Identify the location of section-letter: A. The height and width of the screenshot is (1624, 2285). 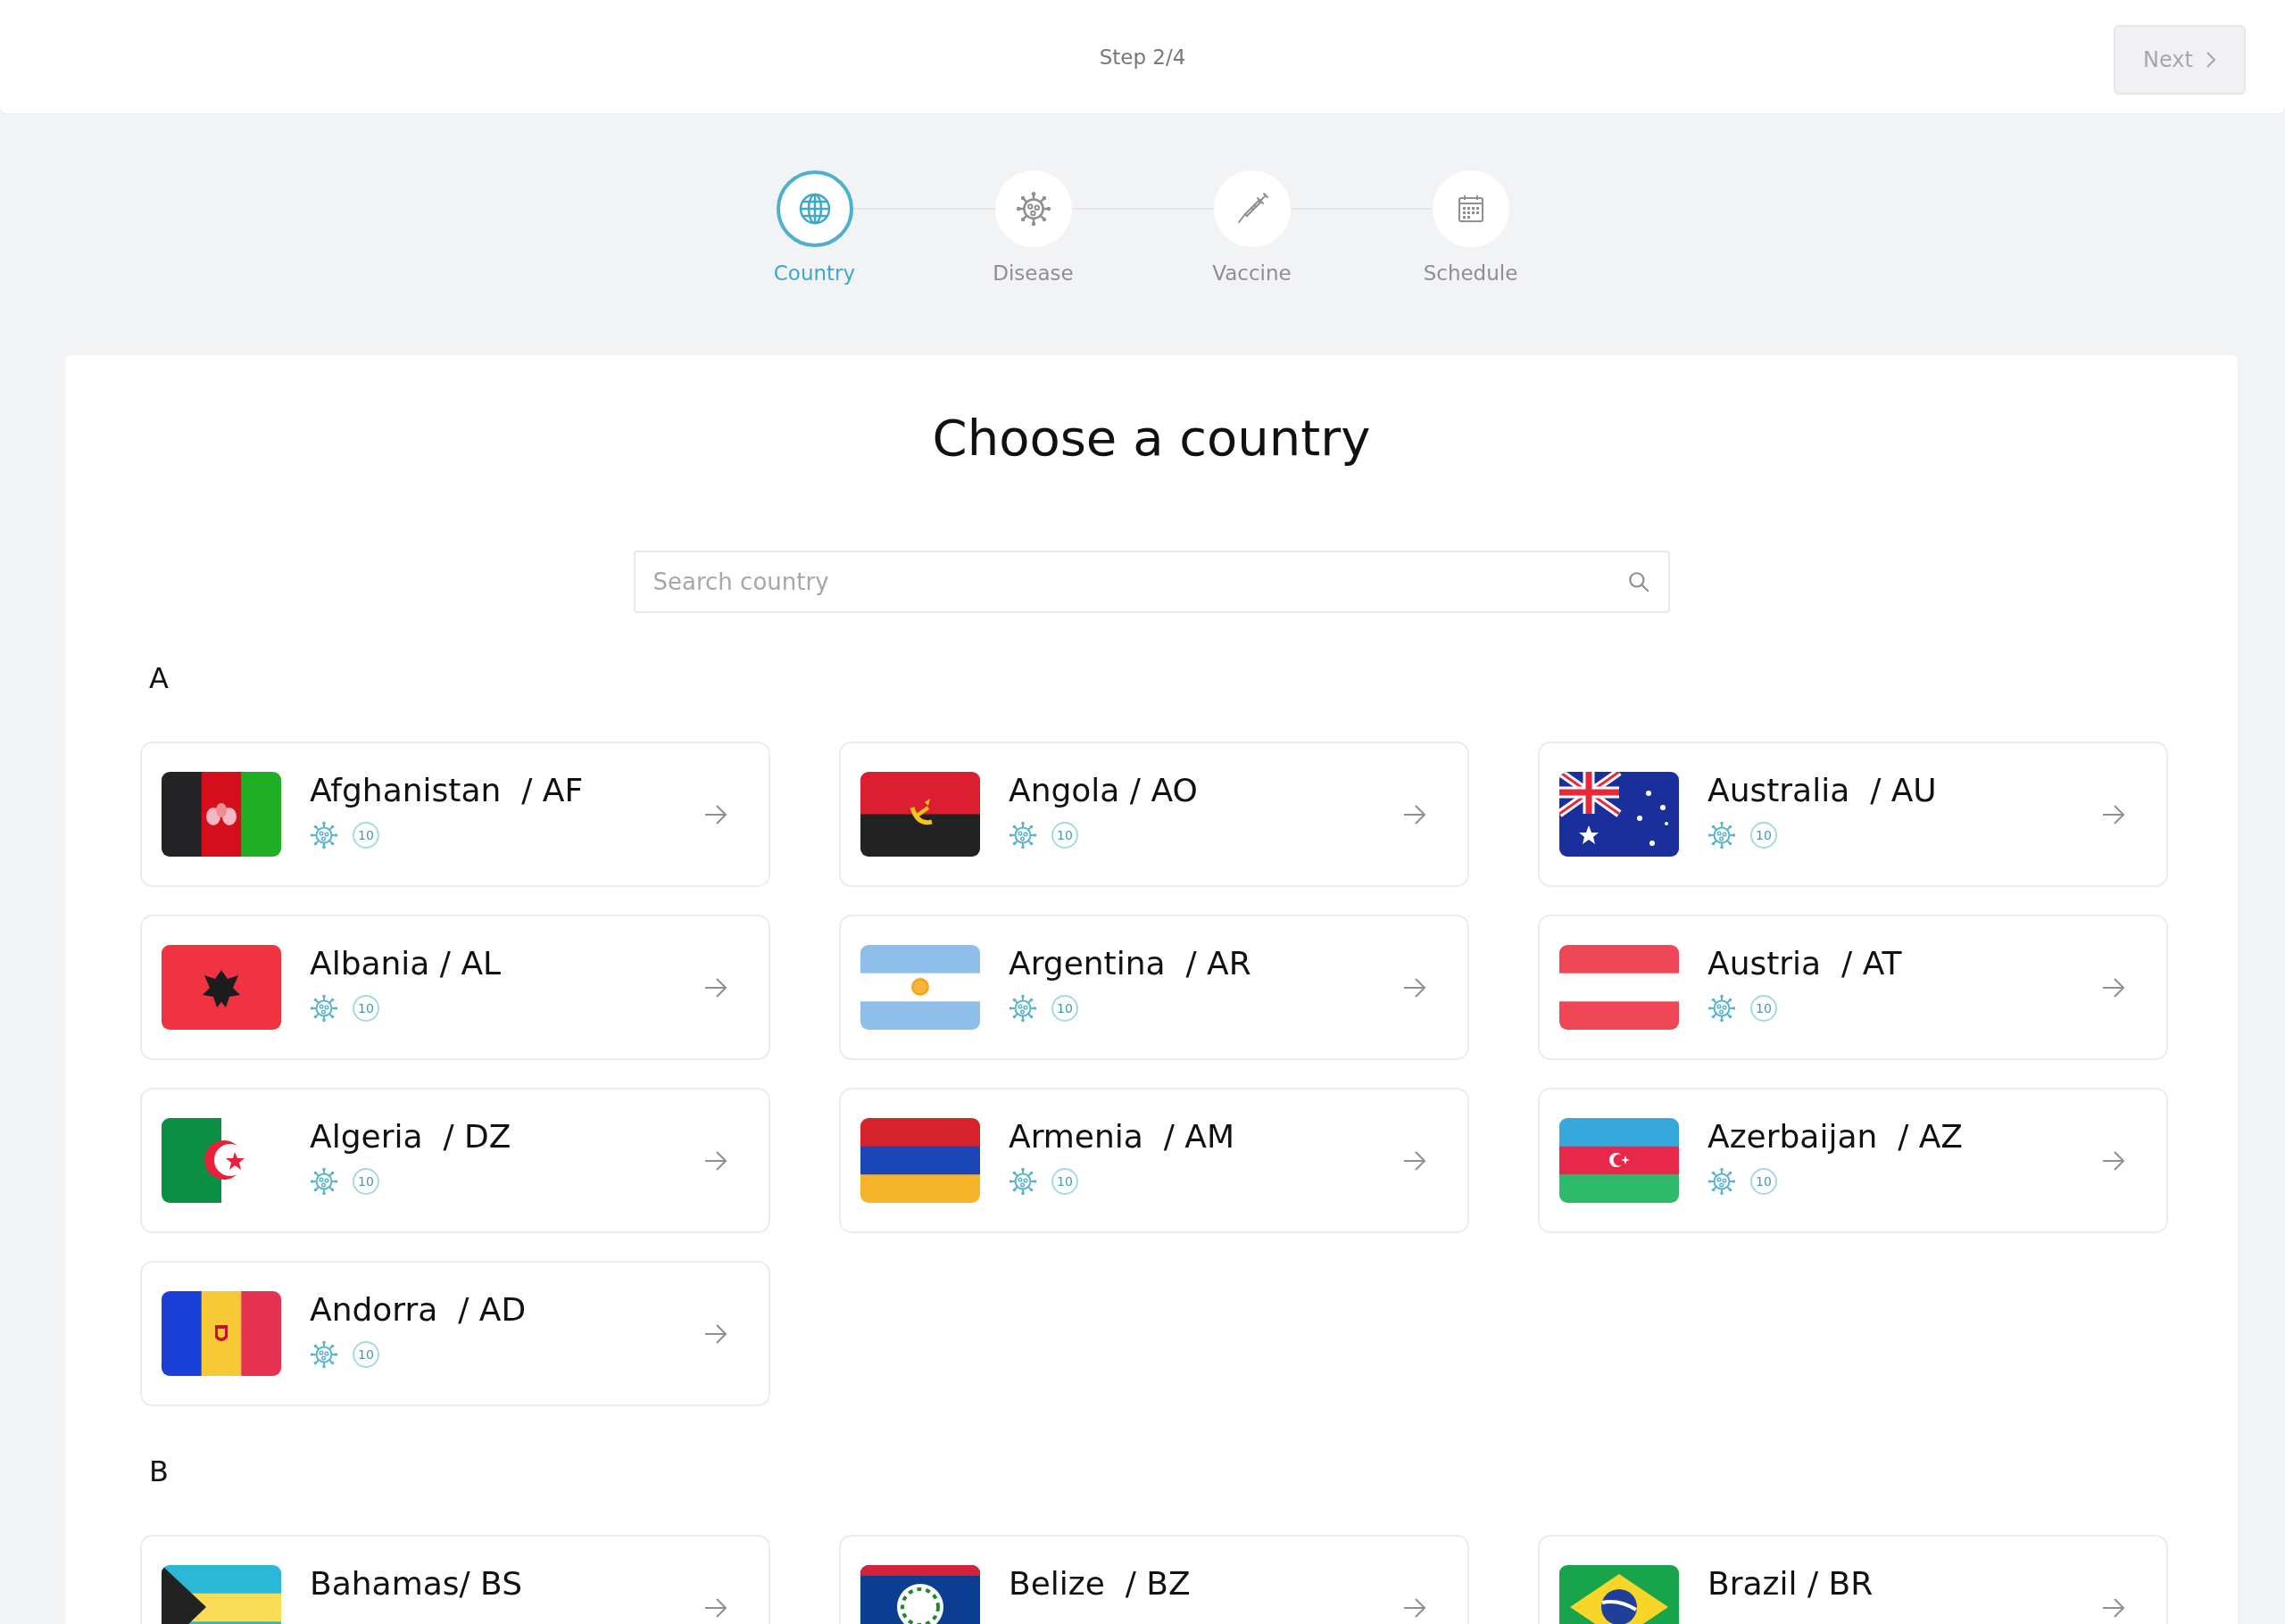
(159, 678).